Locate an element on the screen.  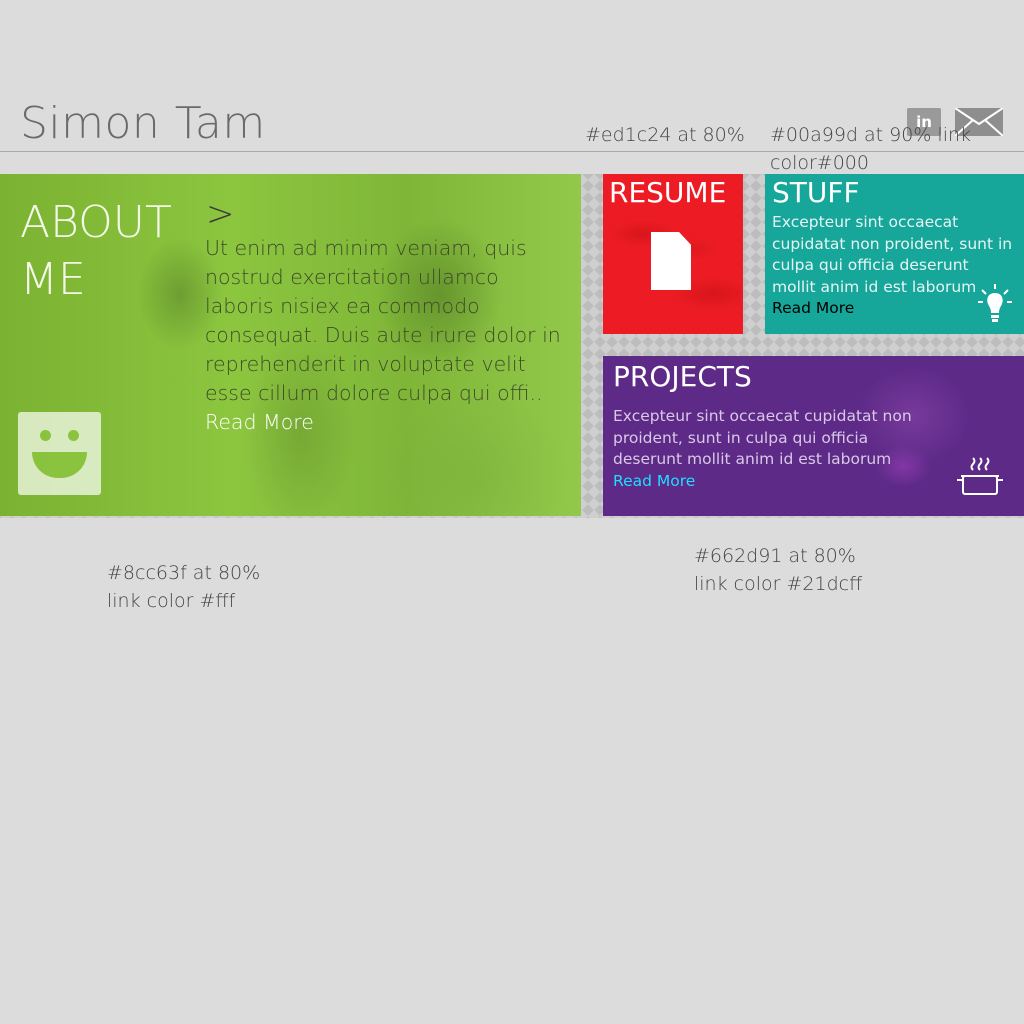
projects-read-more-link: Read More is located at coordinates (654, 481).